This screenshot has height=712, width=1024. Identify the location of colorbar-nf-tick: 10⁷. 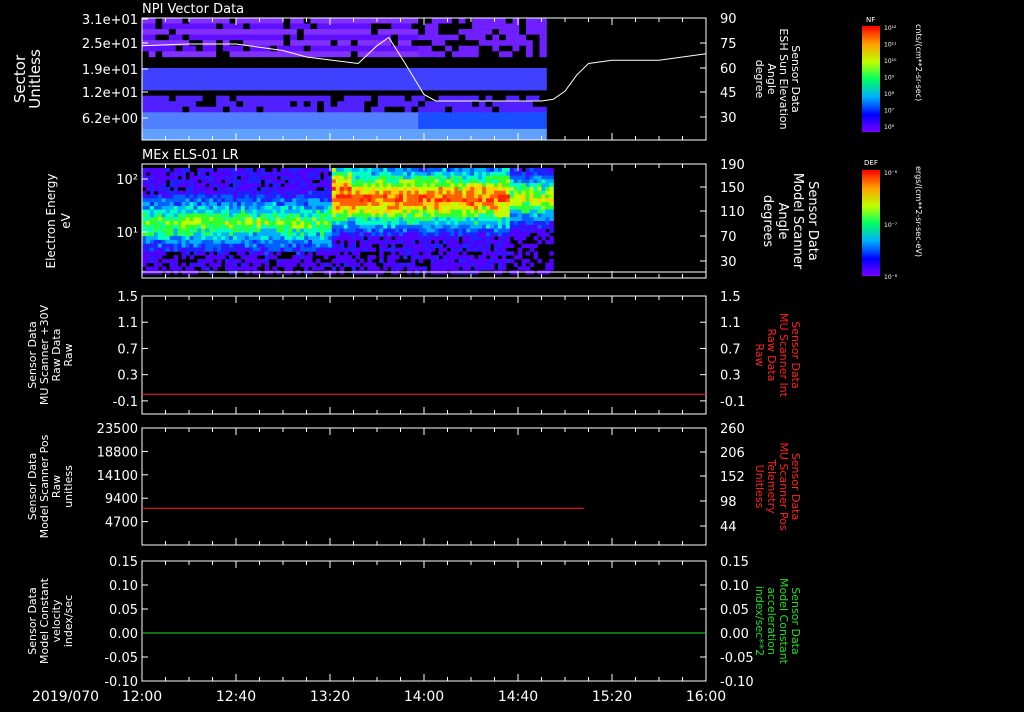
(889, 111).